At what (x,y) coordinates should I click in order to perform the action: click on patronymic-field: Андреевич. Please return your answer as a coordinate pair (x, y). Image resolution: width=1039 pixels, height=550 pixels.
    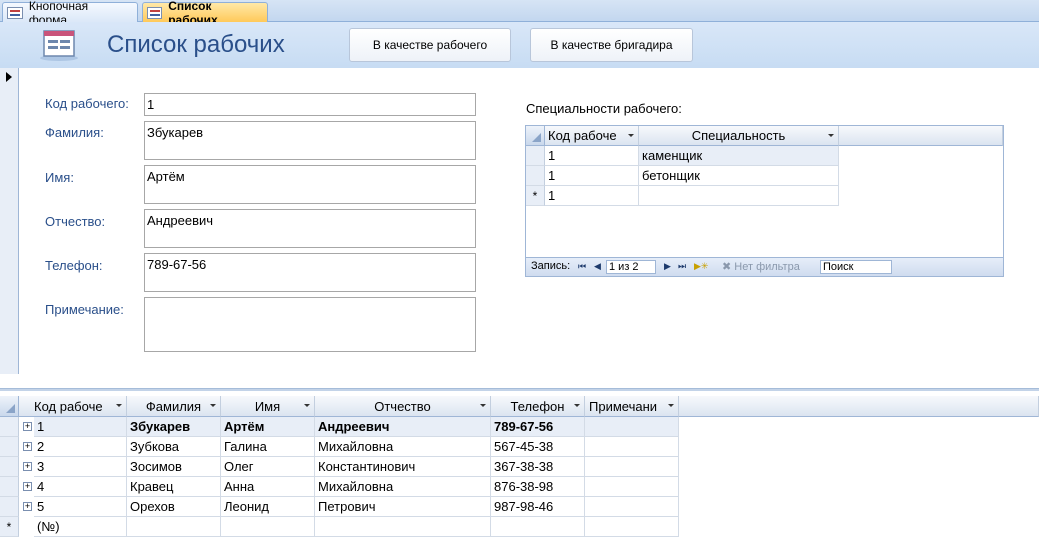
    Looking at the image, I should click on (310, 228).